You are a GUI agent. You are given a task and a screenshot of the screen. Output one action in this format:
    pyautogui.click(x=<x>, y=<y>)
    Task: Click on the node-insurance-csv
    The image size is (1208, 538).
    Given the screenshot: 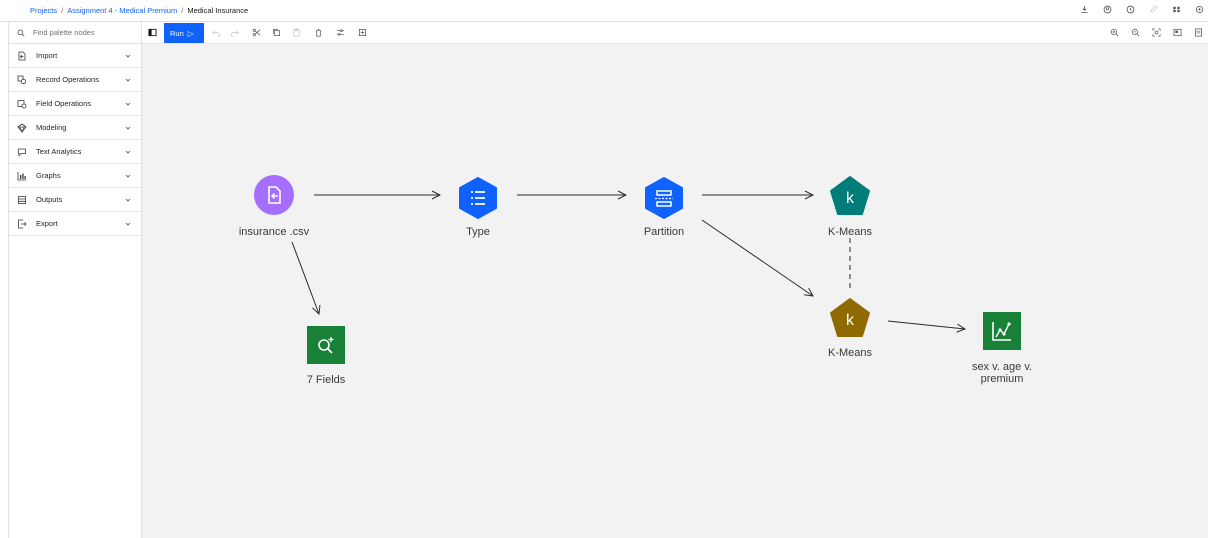 What is the action you would take?
    pyautogui.click(x=274, y=195)
    